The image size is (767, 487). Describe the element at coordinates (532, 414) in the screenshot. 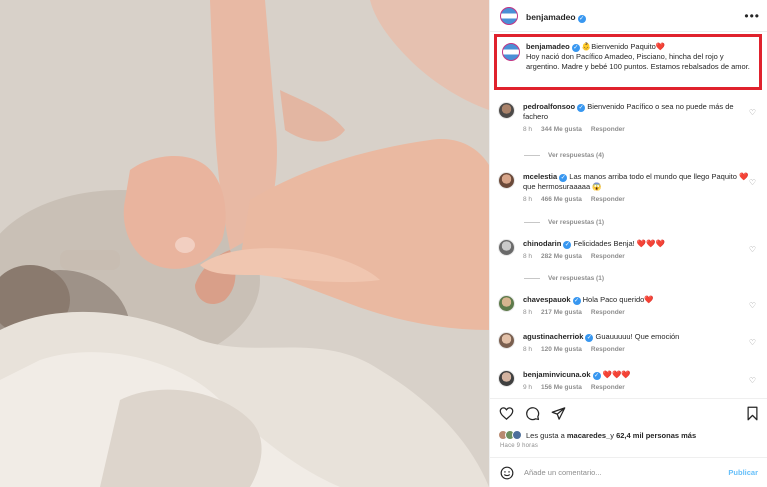

I see `comment-icon` at that location.